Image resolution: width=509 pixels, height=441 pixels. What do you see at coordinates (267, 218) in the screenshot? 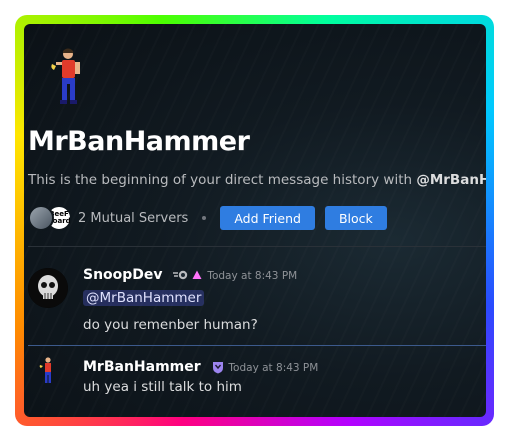
I see `add-friend-button: Add Friend` at bounding box center [267, 218].